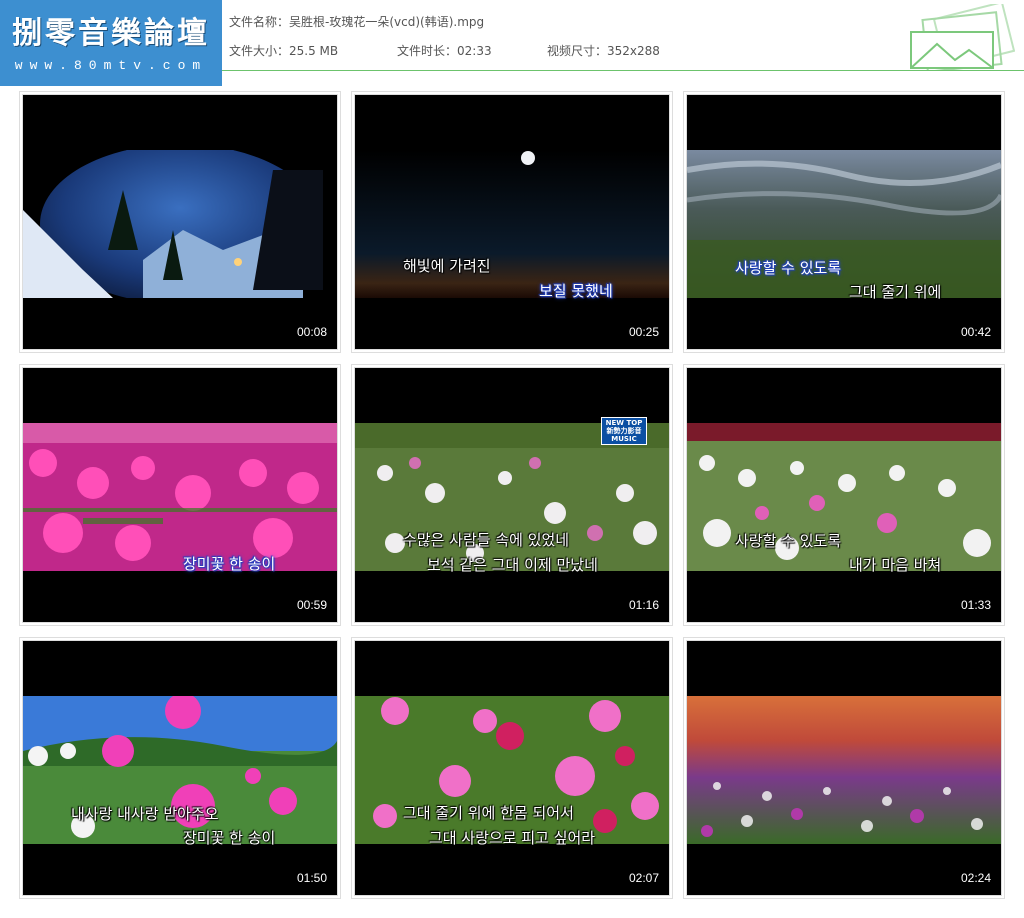  I want to click on picture-stack-icon, so click(962, 37).